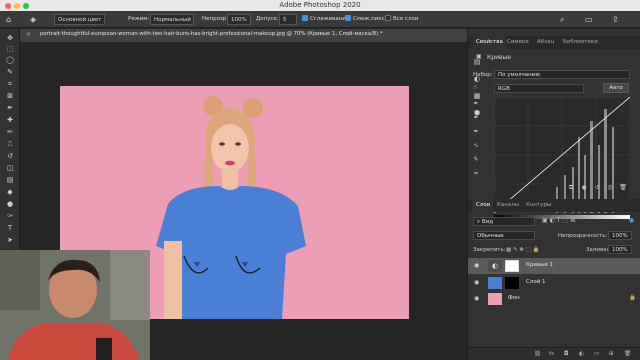 The height and width of the screenshot is (360, 640). Describe the element at coordinates (10, 216) in the screenshot. I see `pen-tool-icon: ✑` at that location.